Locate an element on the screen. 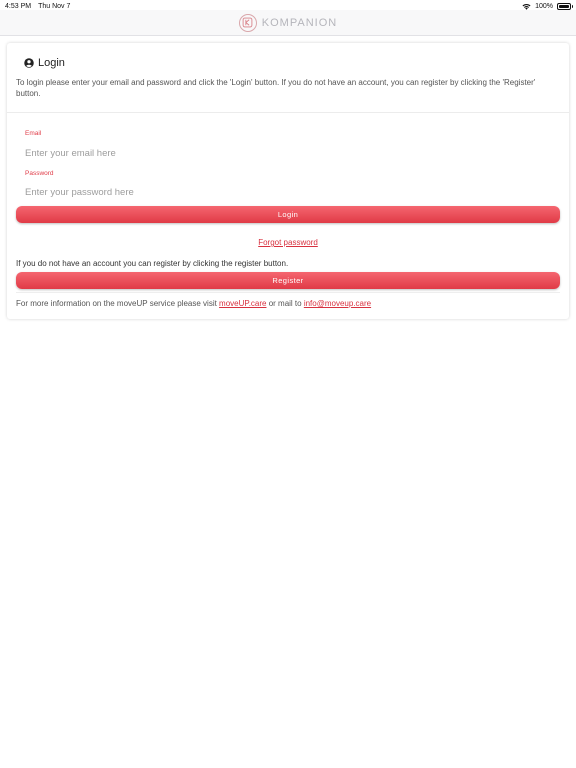 The image size is (576, 768). battery-icon is located at coordinates (565, 6).